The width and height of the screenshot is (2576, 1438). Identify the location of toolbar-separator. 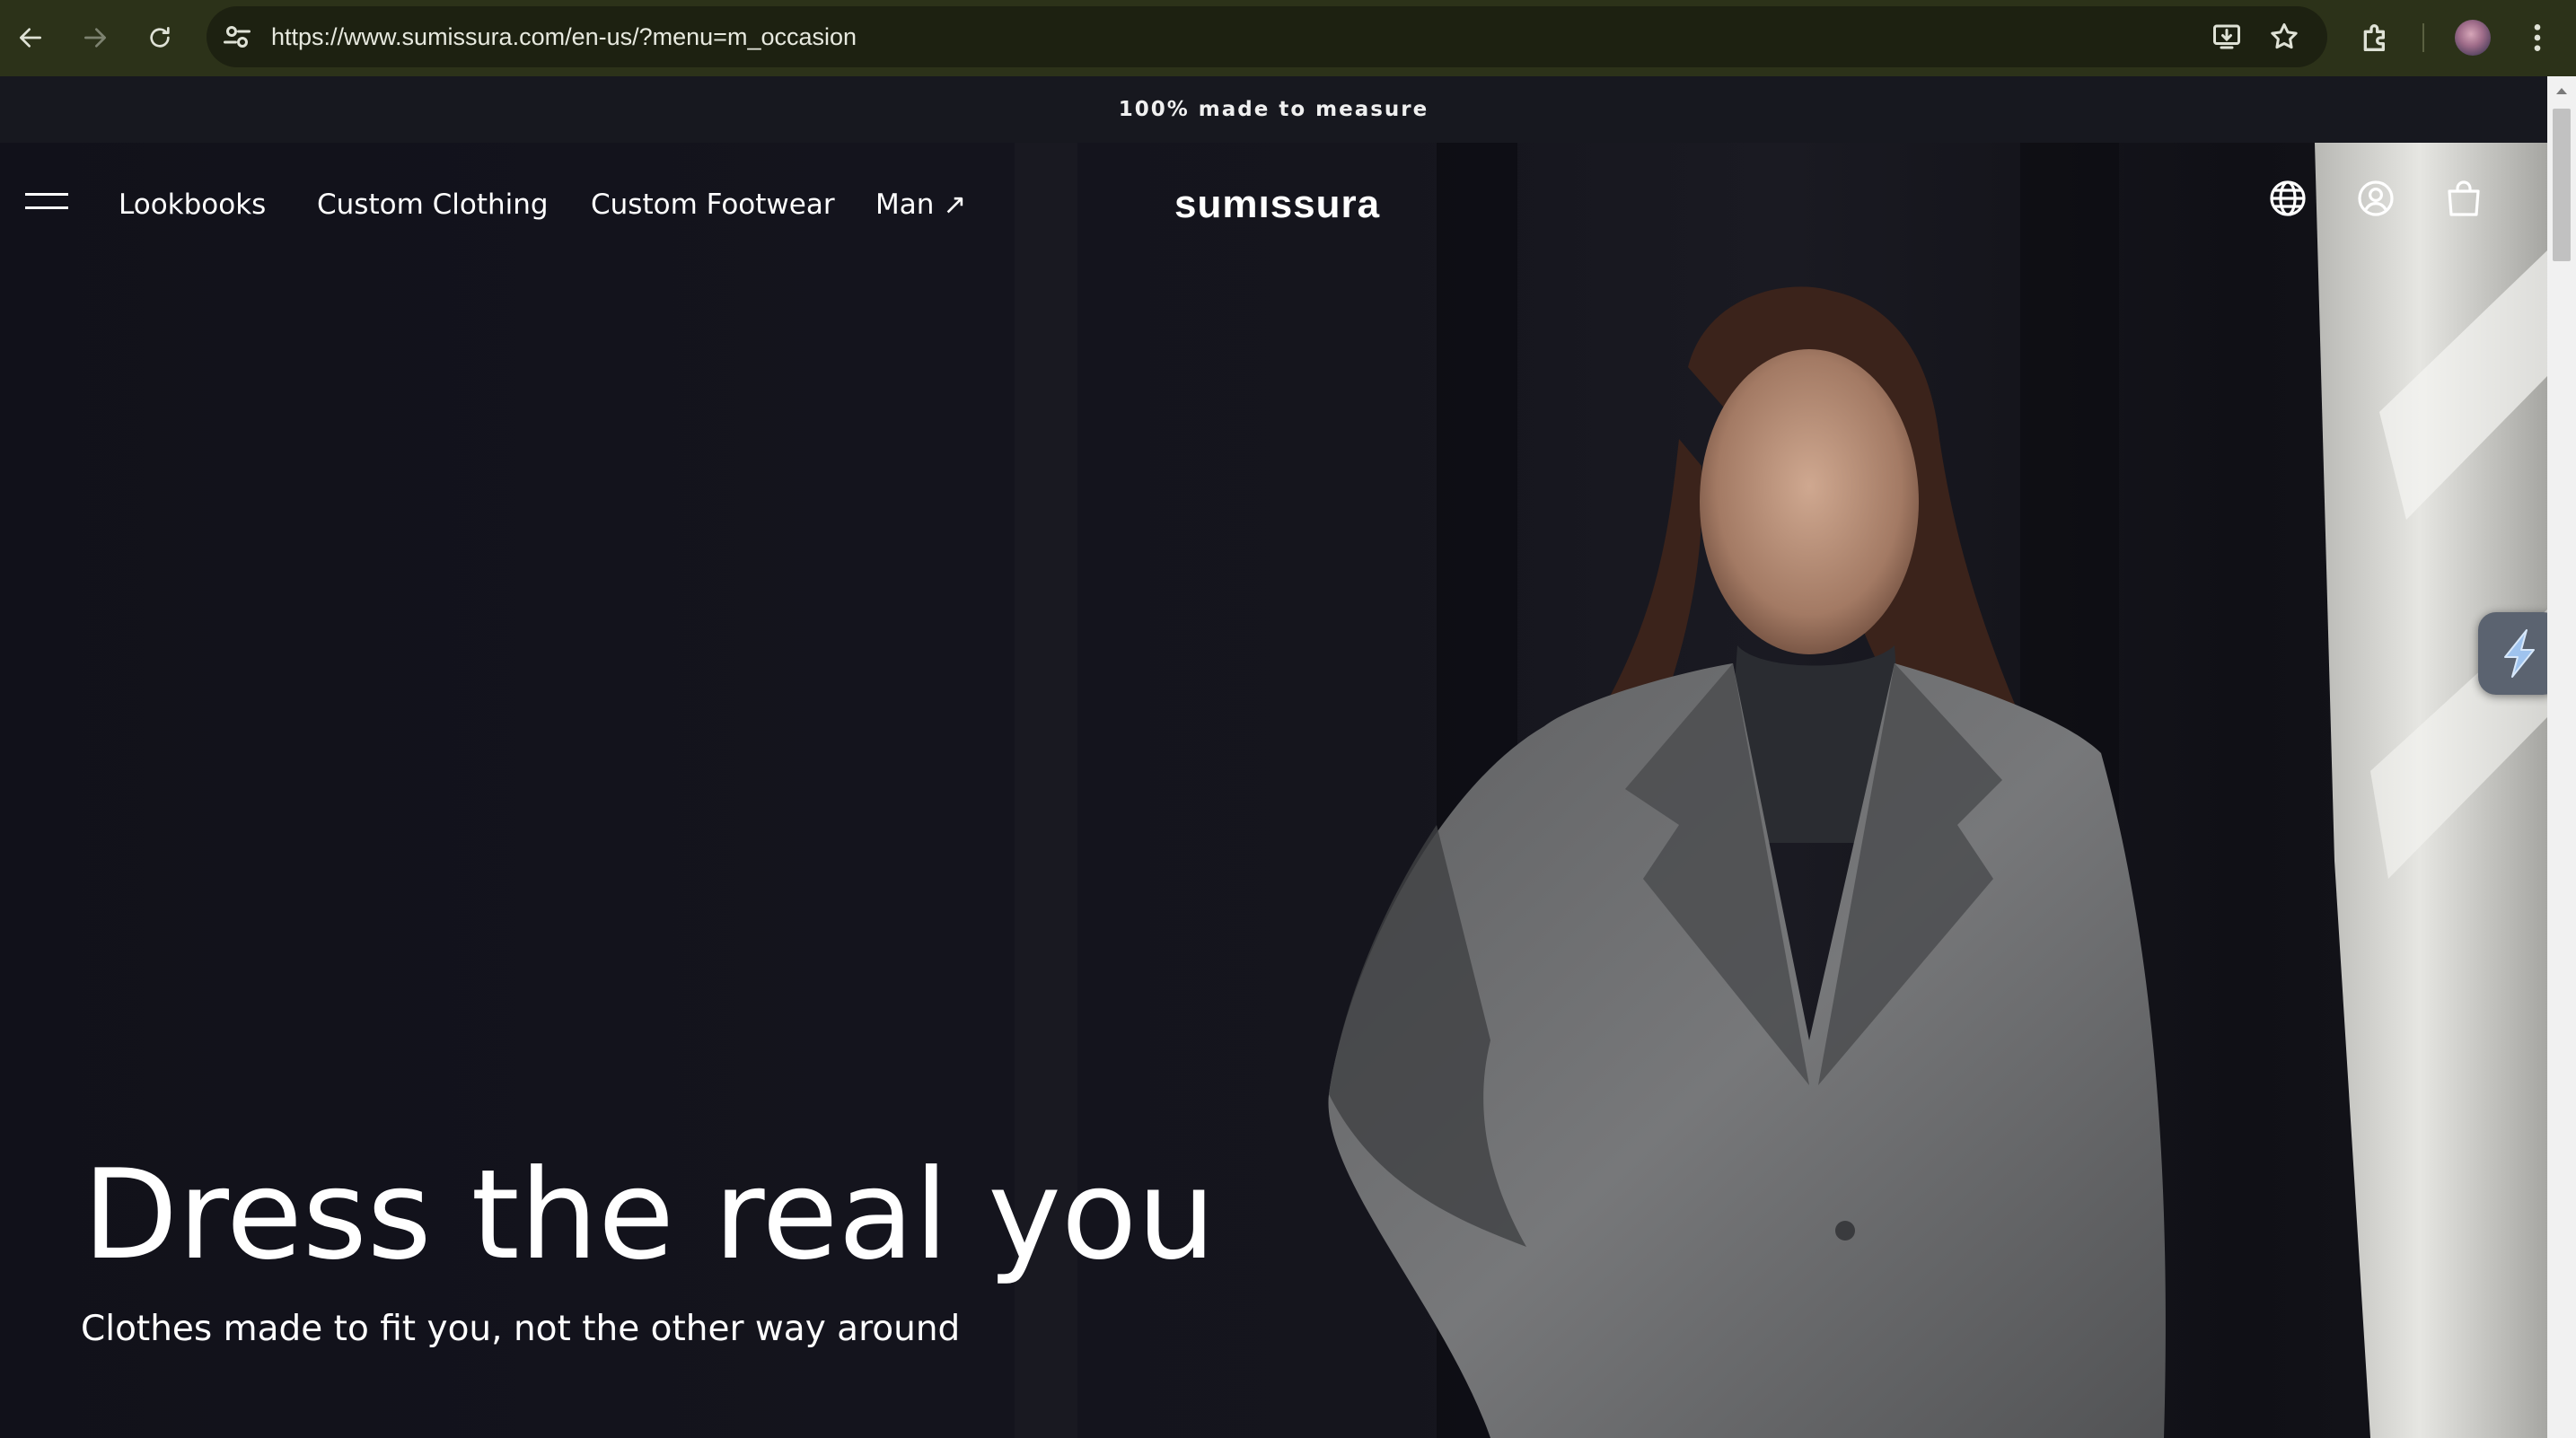
(2423, 37).